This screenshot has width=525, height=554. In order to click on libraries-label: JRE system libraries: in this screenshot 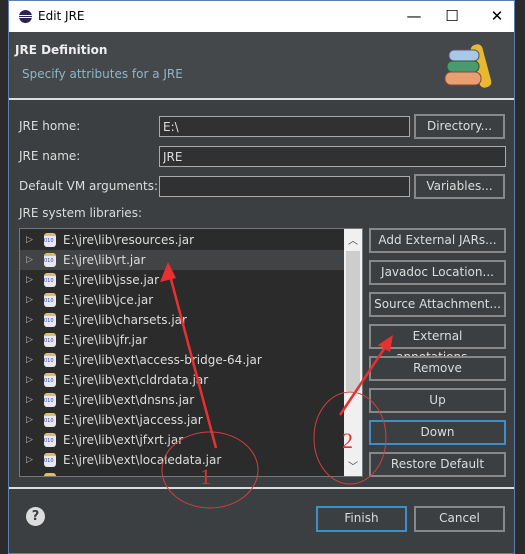, I will do `click(80, 213)`.